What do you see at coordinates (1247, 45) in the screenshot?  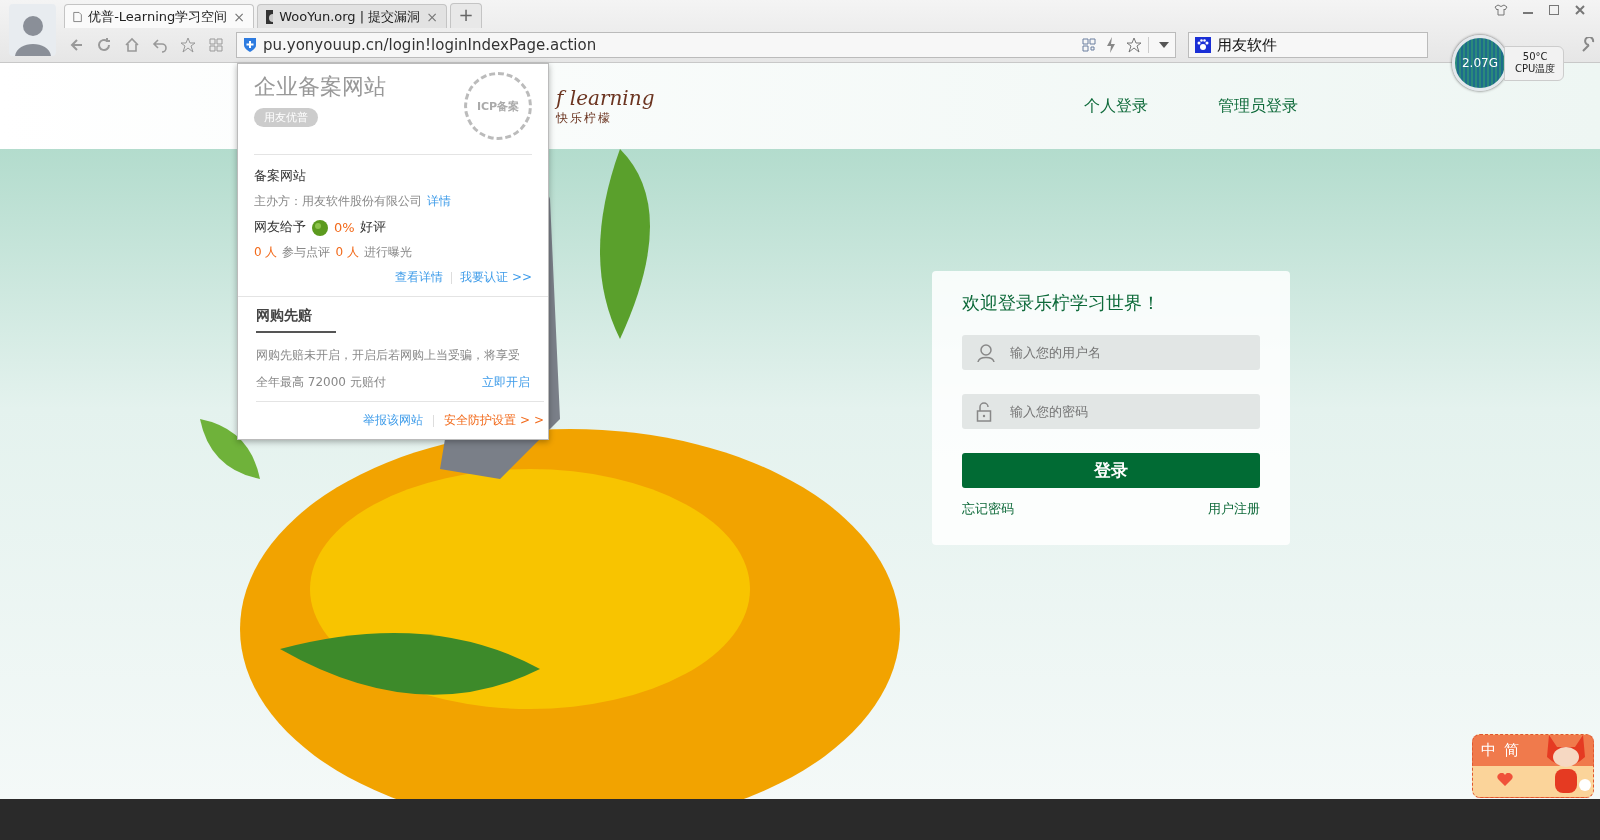 I see `search-engine-label: 用友软件` at bounding box center [1247, 45].